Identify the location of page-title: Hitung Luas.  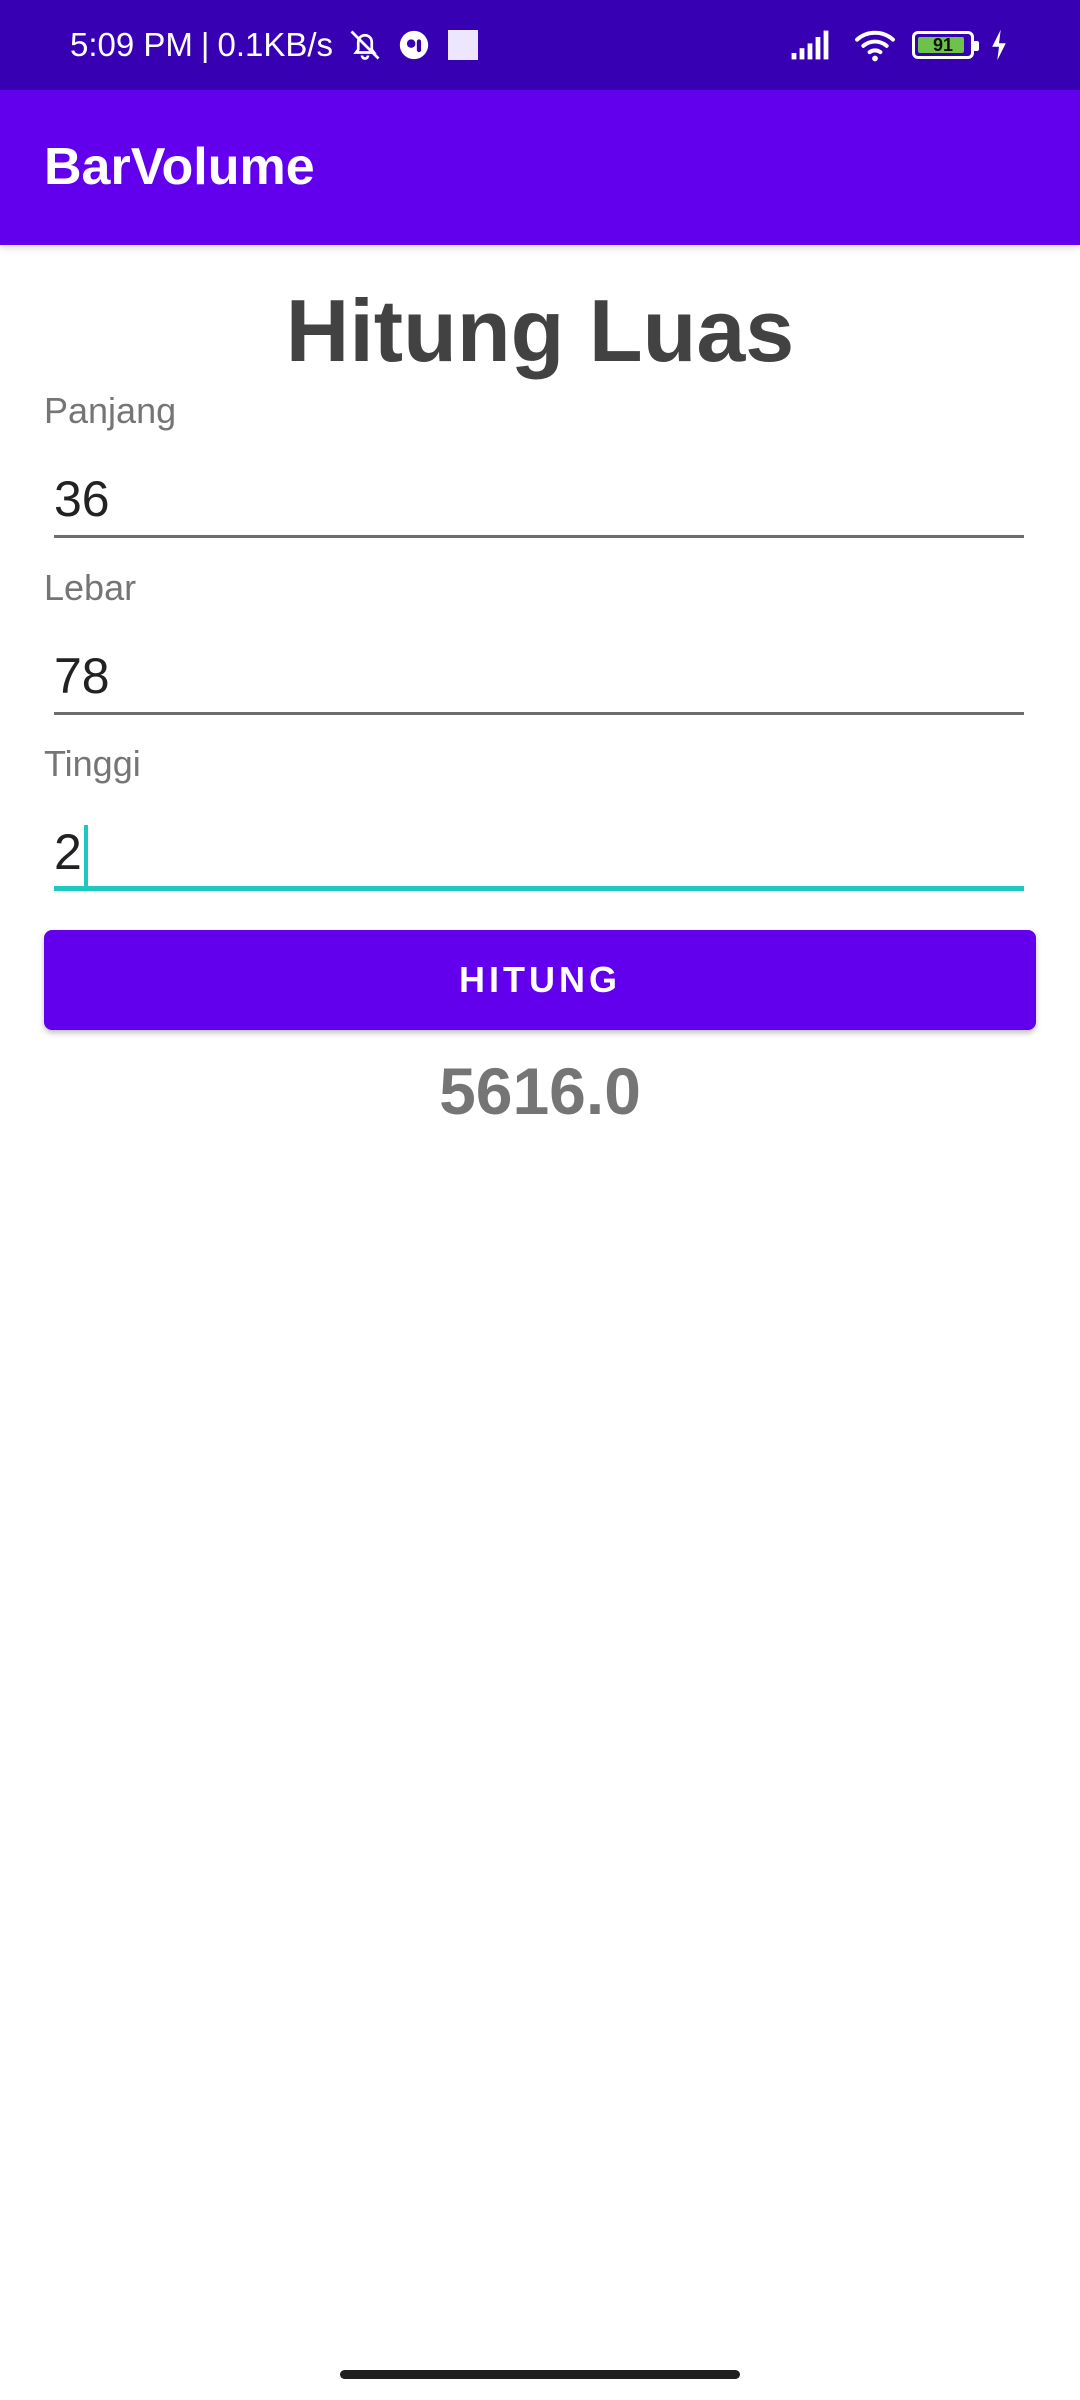
(540, 330).